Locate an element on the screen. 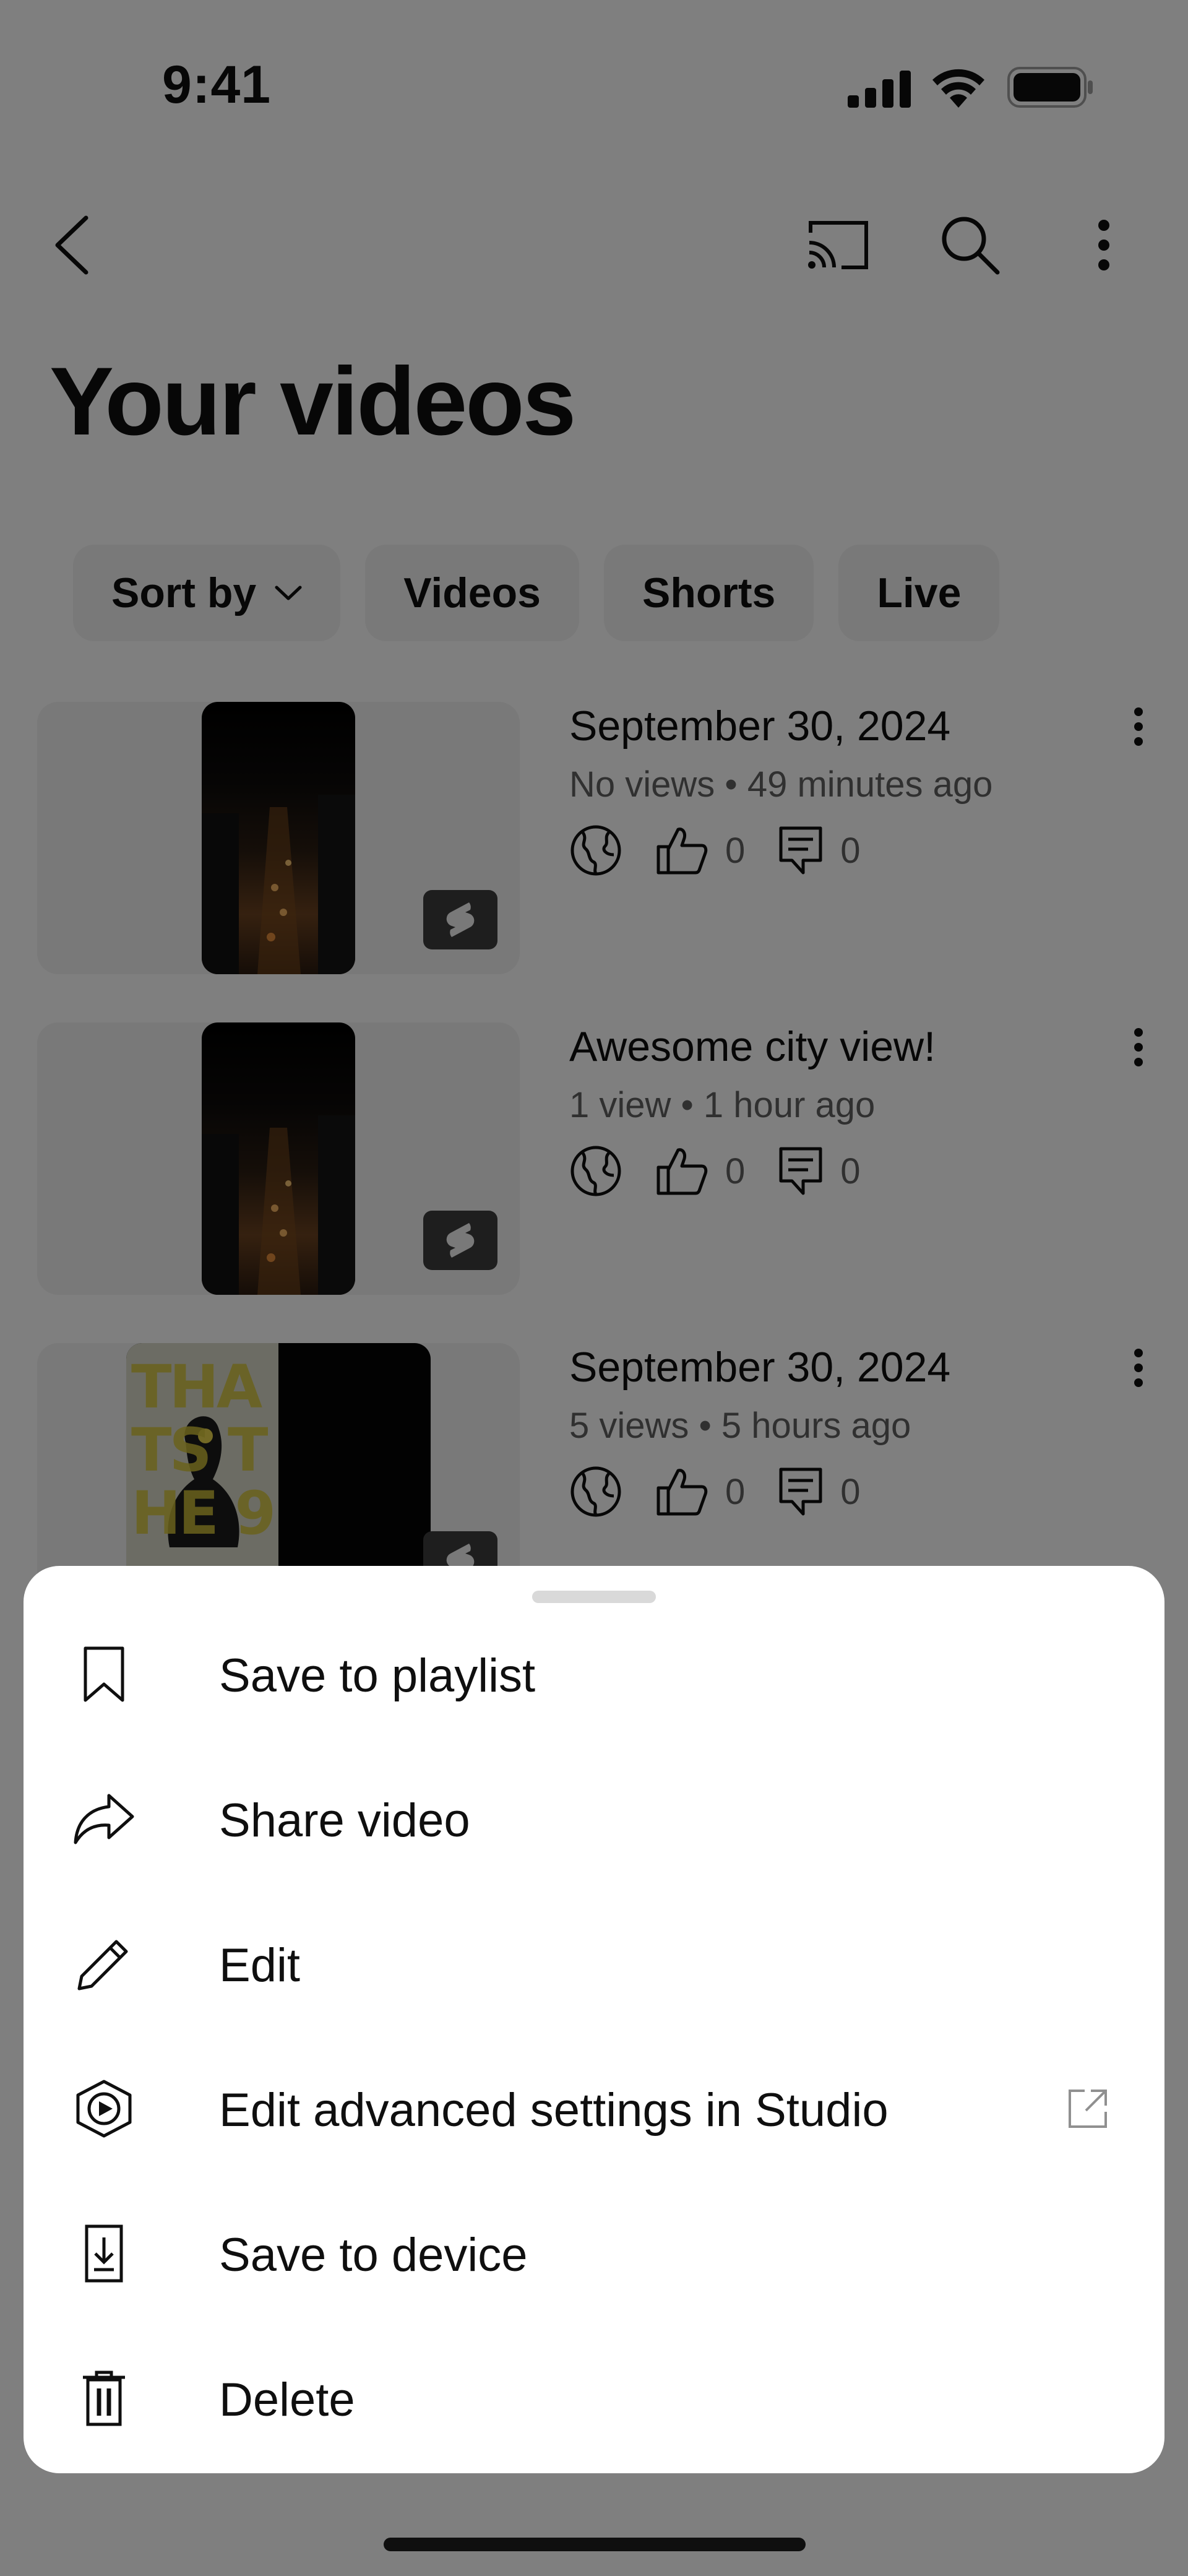 Image resolution: width=1188 pixels, height=2576 pixels. menu-item-save-to-device: Save to device is located at coordinates (594, 2253).